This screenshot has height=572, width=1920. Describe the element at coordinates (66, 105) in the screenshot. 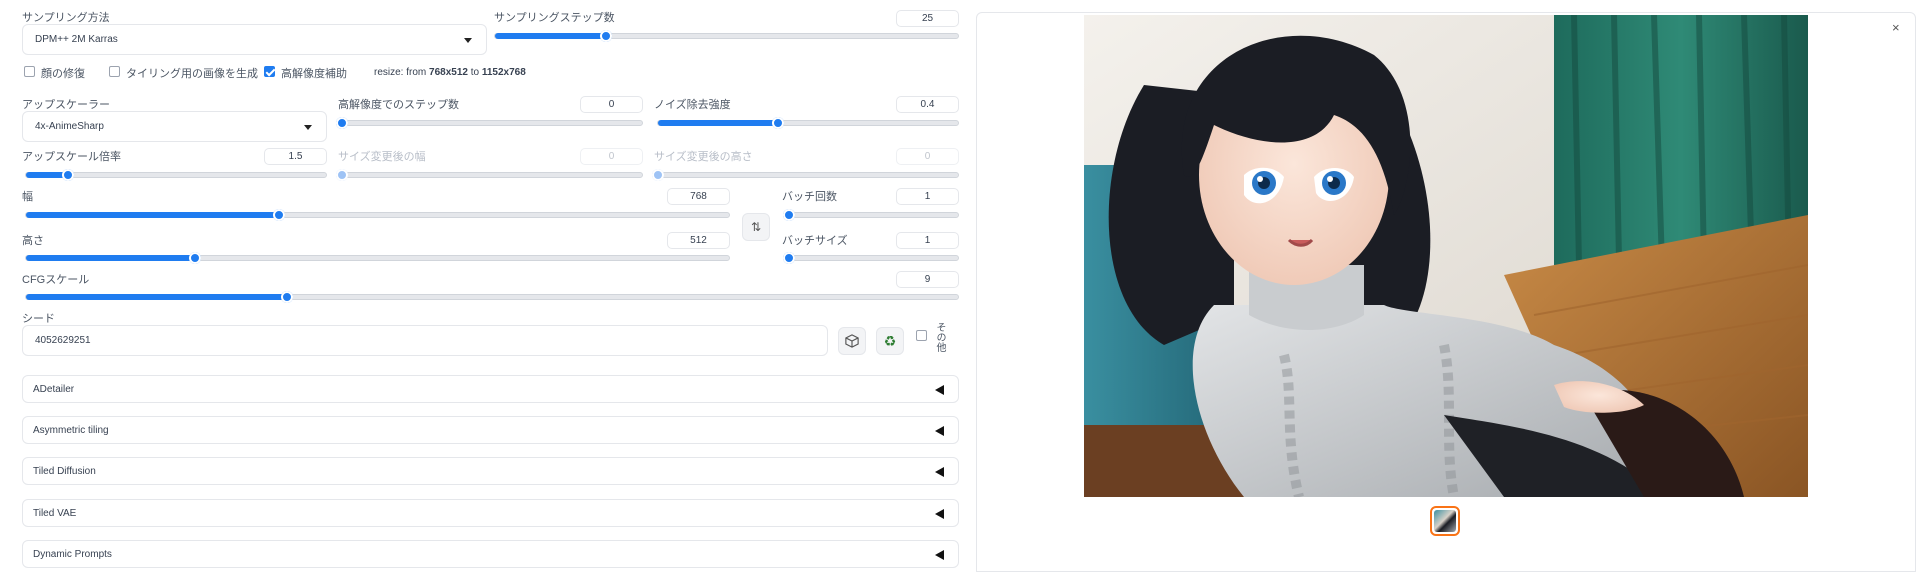

I see `upscaler-label: アップスケーラー` at that location.